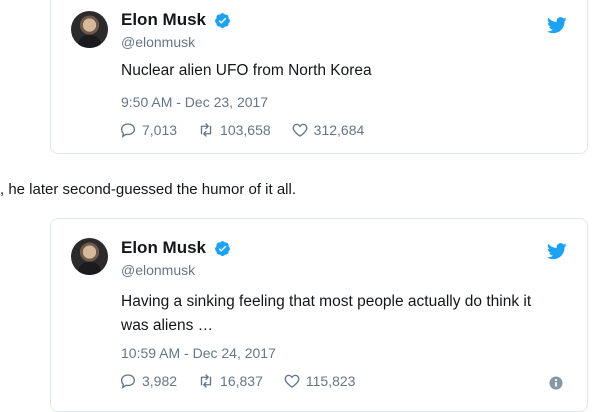 Image resolution: width=600 pixels, height=412 pixels. I want to click on tweet-timestamp: 9:50 AM - Dec 23, 2017, so click(194, 102).